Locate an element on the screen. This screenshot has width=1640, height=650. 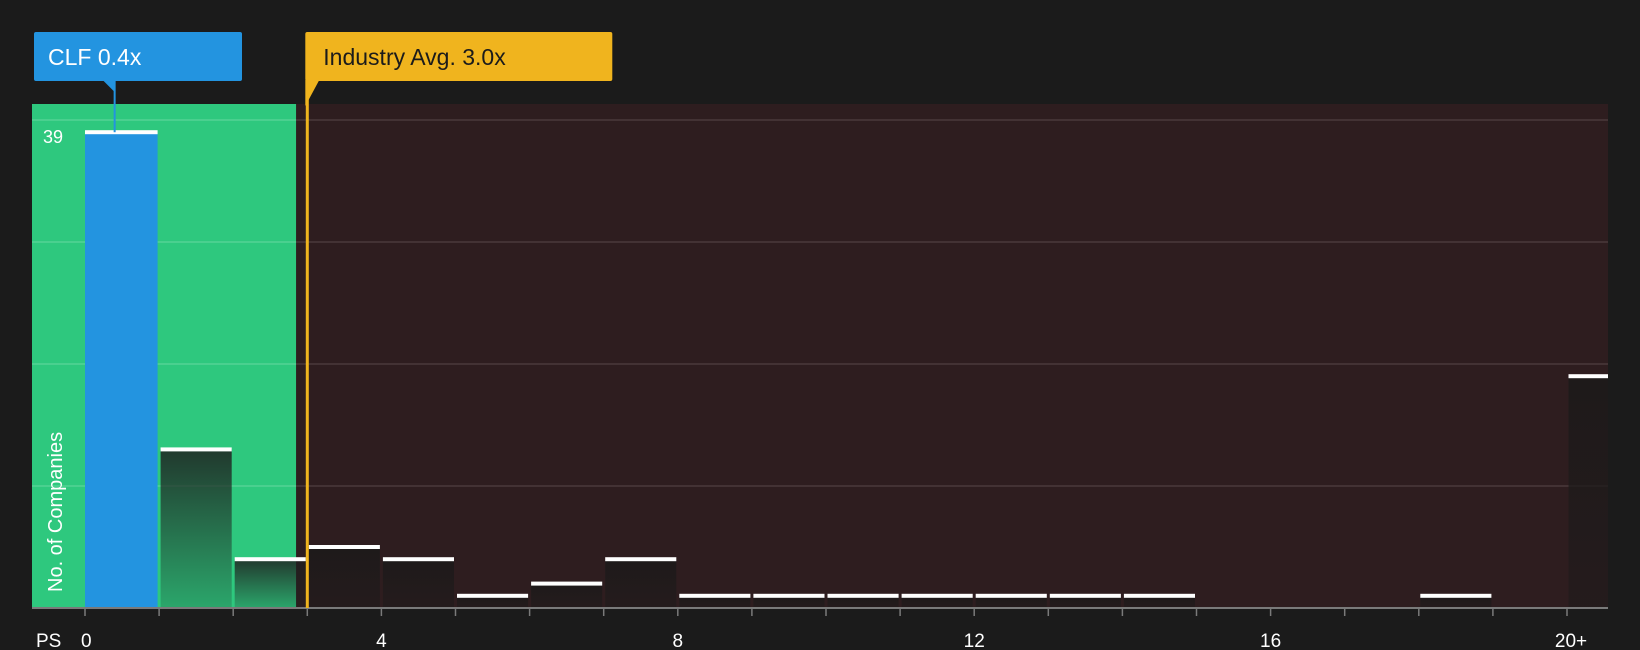
x-tick-label: 8 is located at coordinates (678, 640).